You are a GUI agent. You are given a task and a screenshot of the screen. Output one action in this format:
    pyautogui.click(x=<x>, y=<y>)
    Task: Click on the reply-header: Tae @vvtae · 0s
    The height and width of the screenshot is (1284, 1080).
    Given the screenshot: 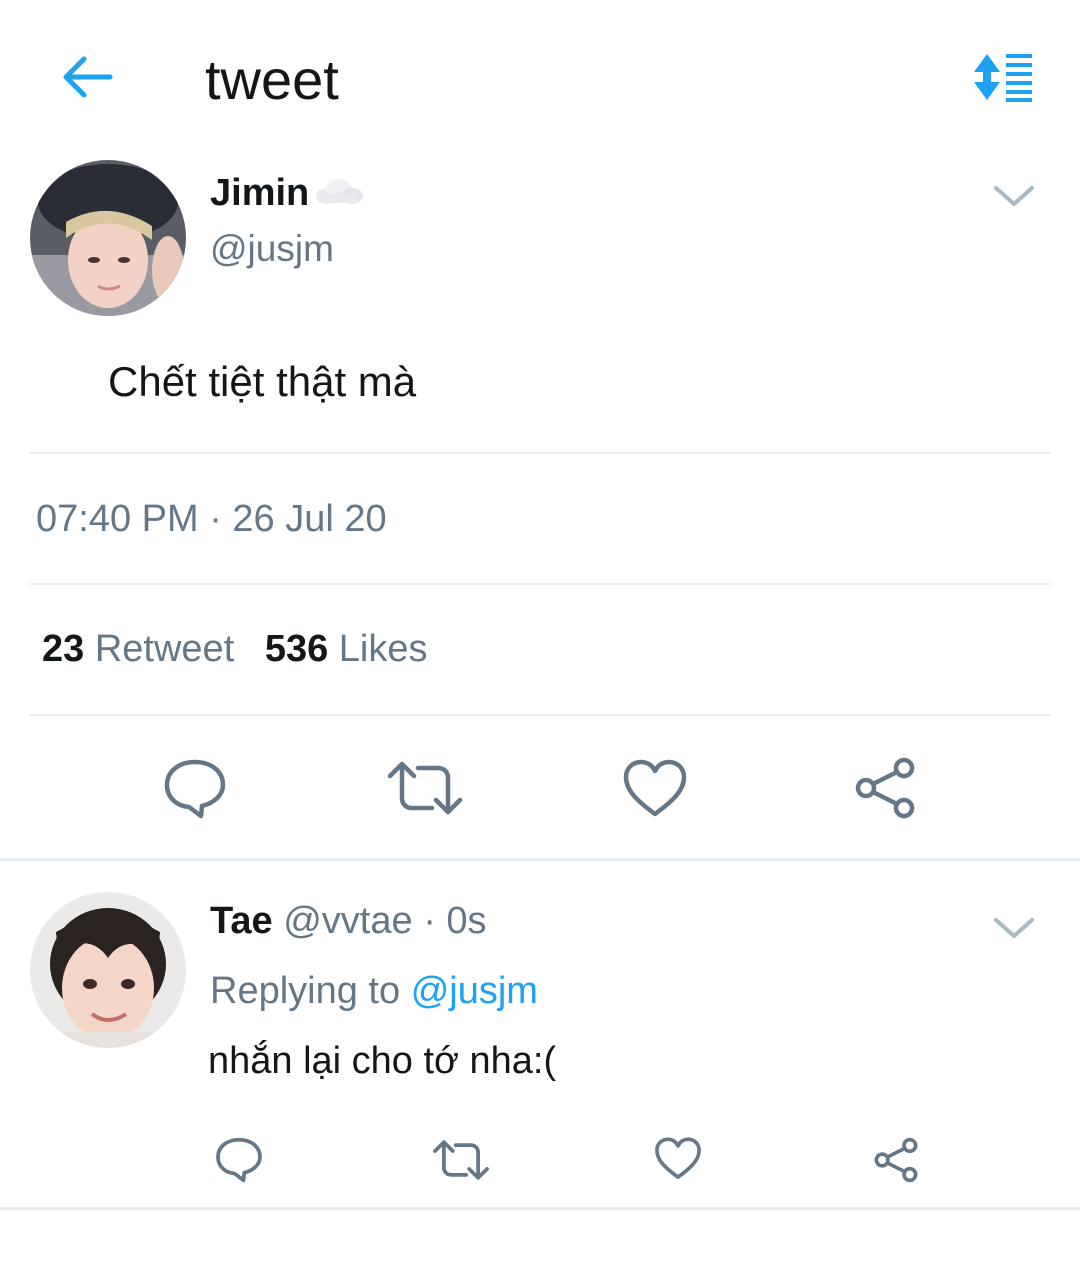 What is the action you would take?
    pyautogui.click(x=348, y=921)
    